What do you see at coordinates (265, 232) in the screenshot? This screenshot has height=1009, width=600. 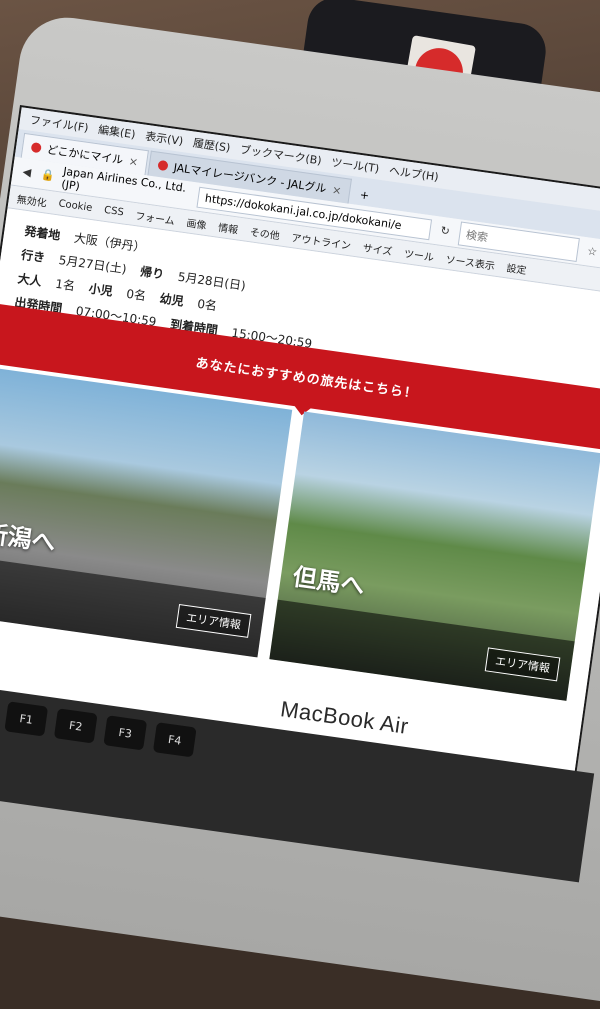 I see `dev-misc: その他` at bounding box center [265, 232].